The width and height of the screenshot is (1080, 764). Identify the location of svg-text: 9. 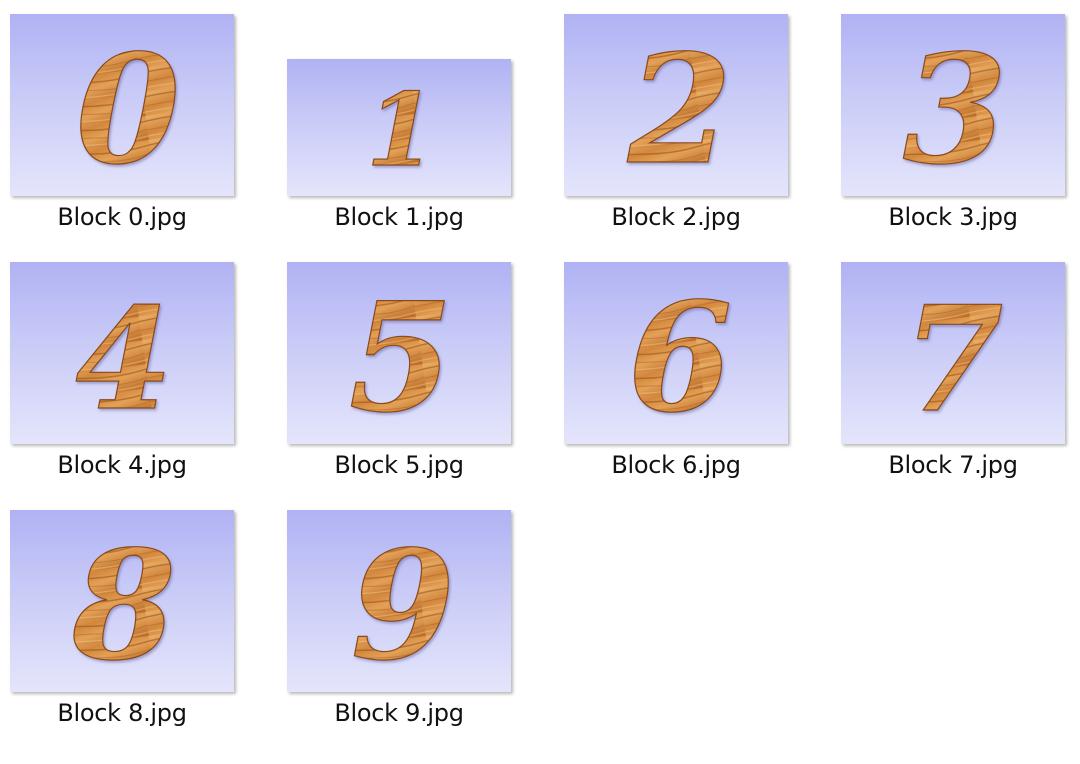
(403, 605).